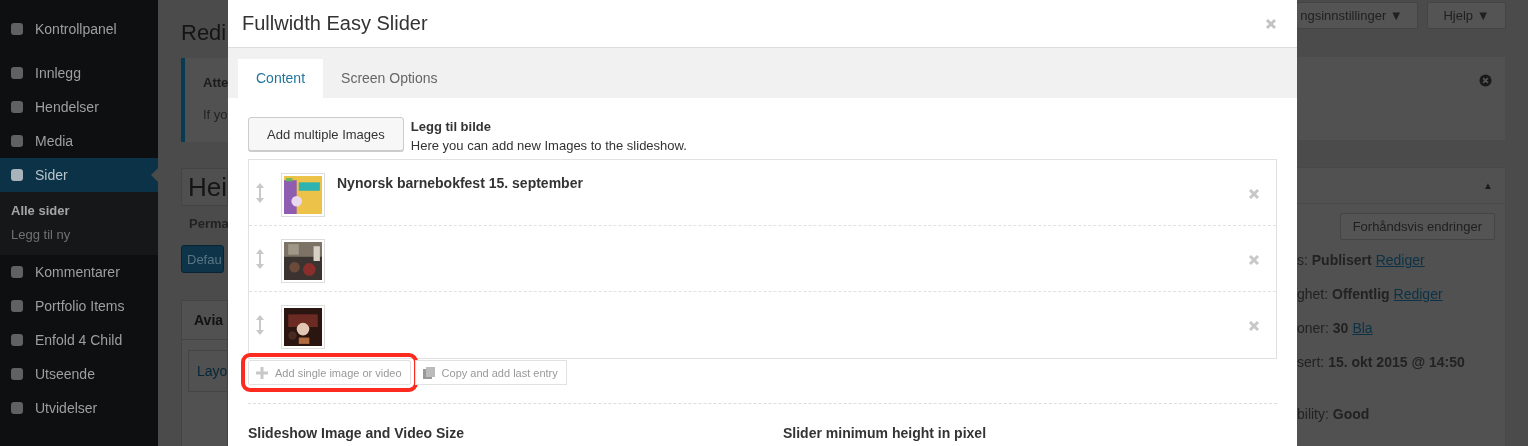 This screenshot has height=446, width=1528. Describe the element at coordinates (326, 134) in the screenshot. I see `add-multiple-button: Add multiple Images` at that location.